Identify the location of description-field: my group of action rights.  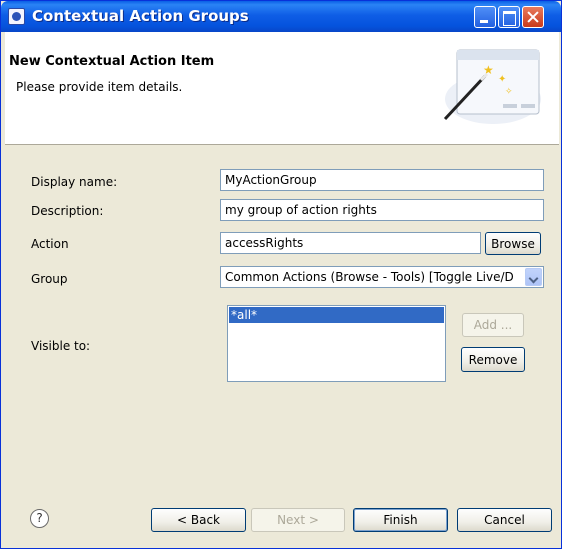
(382, 210).